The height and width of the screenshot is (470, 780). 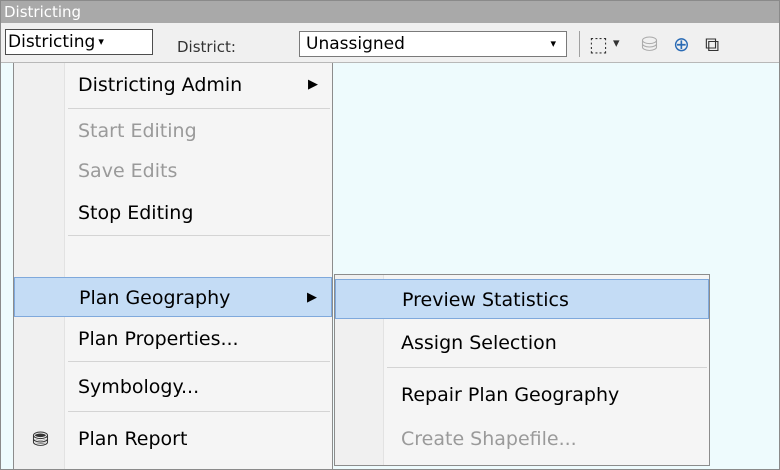 What do you see at coordinates (712, 44) in the screenshot?
I see `new-district-icon: ⧉` at bounding box center [712, 44].